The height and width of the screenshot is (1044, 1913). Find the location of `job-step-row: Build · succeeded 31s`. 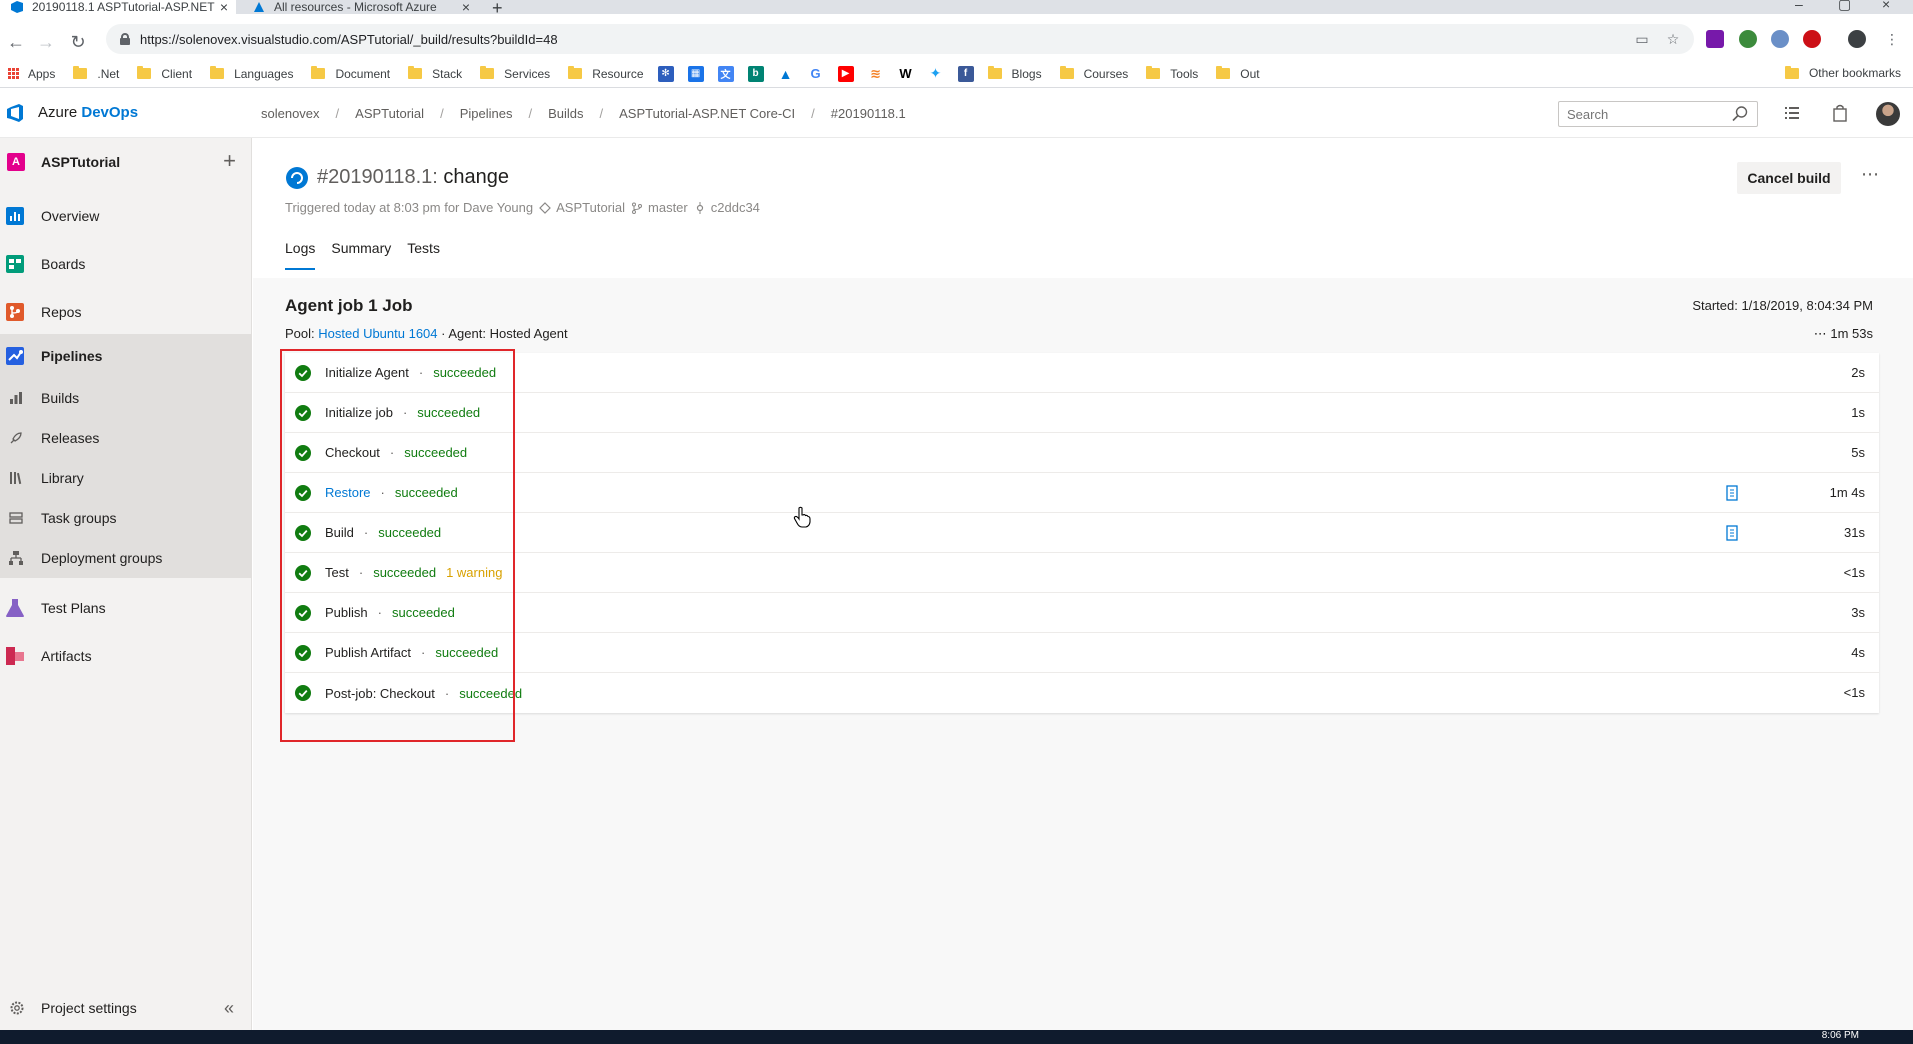

job-step-row: Build · succeeded 31s is located at coordinates (1082, 533).